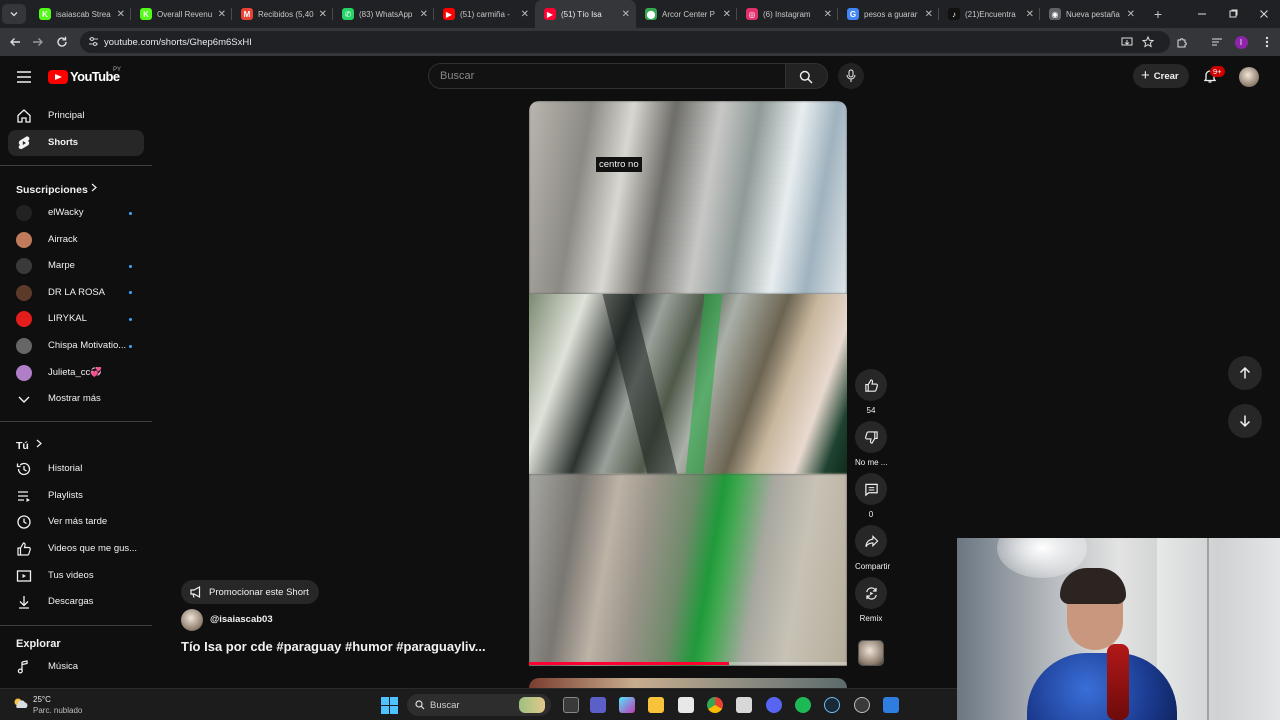 This screenshot has height=720, width=1280. What do you see at coordinates (76, 319) in the screenshot?
I see `sidebar-item-subscription: LIRYKAL` at bounding box center [76, 319].